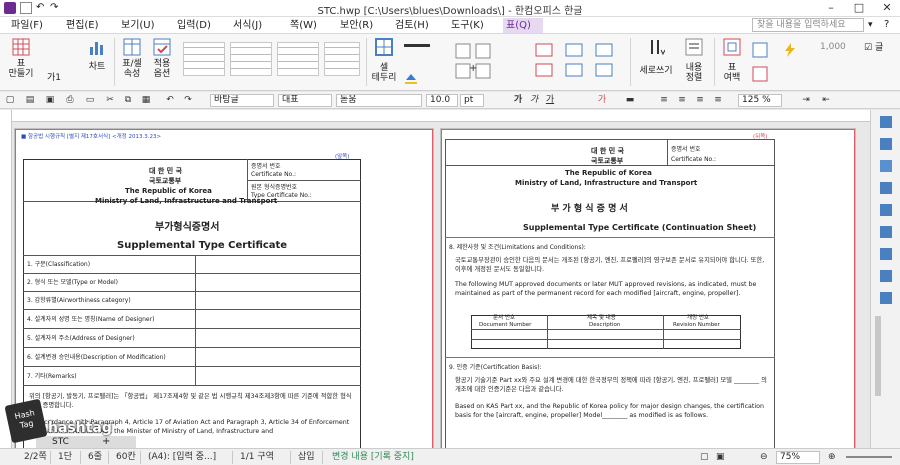 The width and height of the screenshot is (900, 465). Describe the element at coordinates (886, 24) in the screenshot. I see `help-icon: ?` at that location.